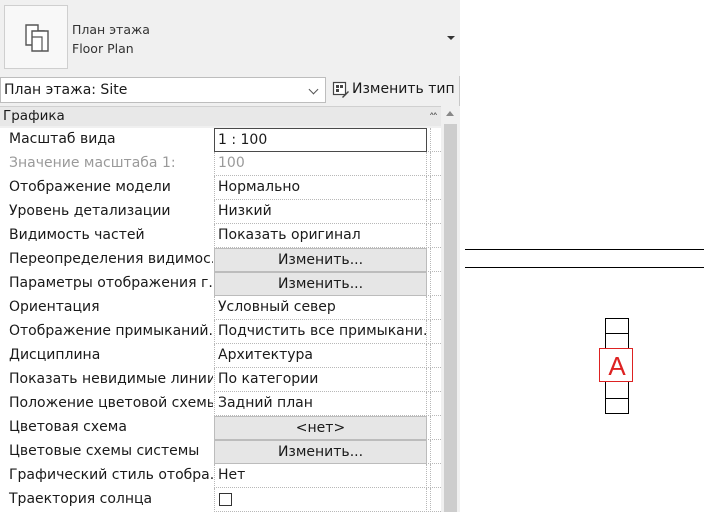 The image size is (704, 512). I want to click on marker-letter: A, so click(617, 366).